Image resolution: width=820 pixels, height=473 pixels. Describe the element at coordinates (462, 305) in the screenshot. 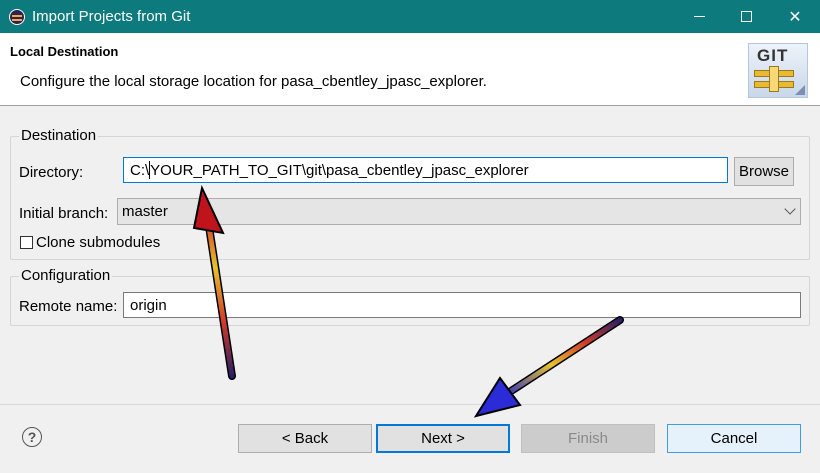

I see `remote-name-input: origin` at that location.